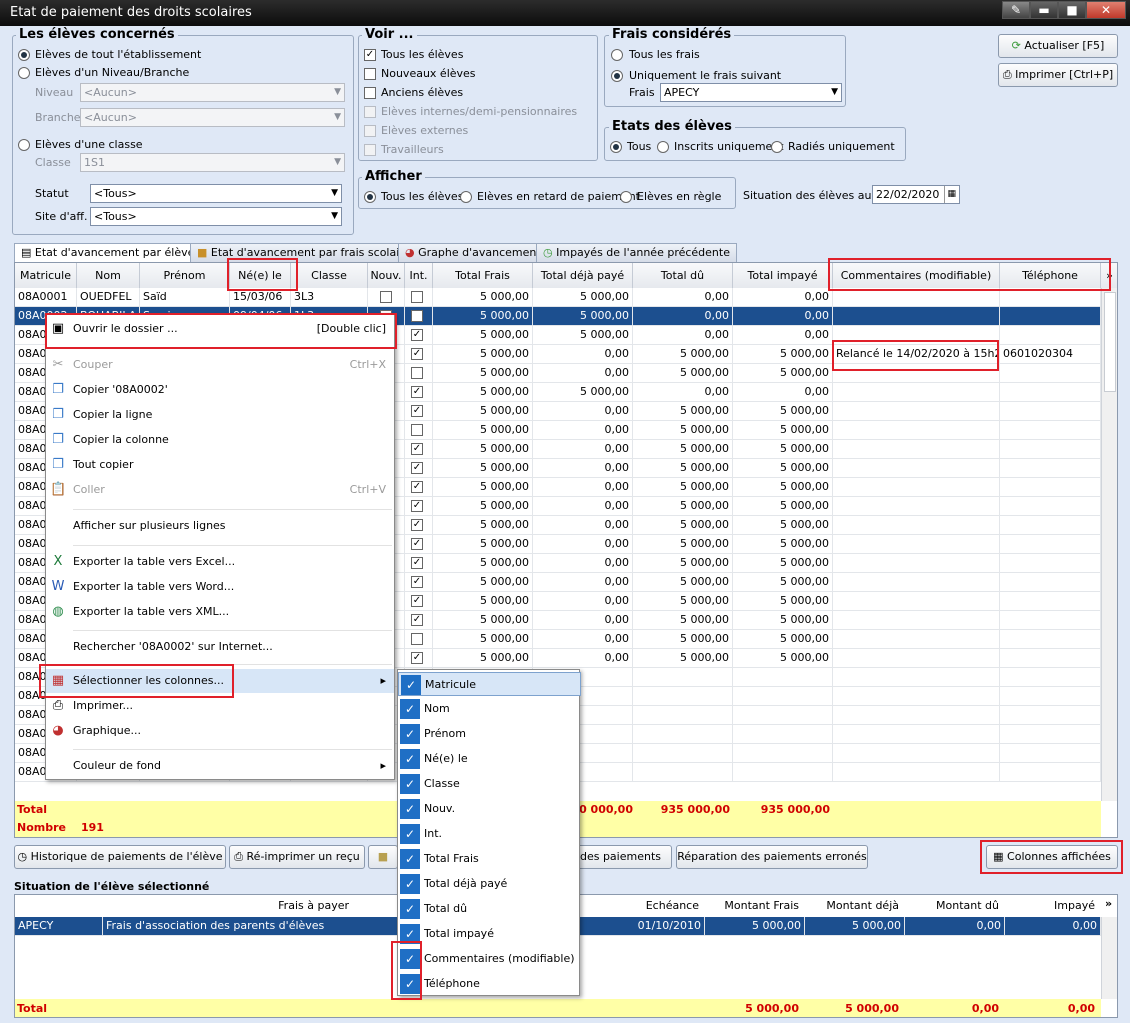 Image resolution: width=1130 pixels, height=1023 pixels. I want to click on radio-tous-frais, so click(617, 55).